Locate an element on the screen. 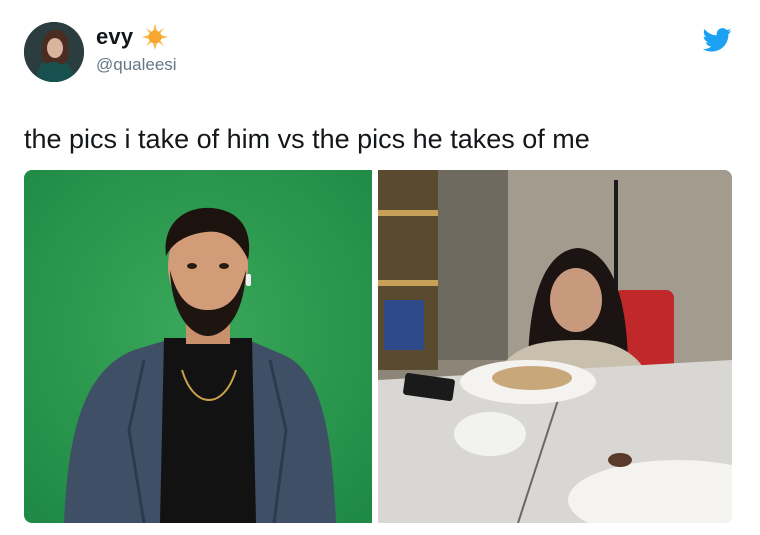 The width and height of the screenshot is (760, 535). twitter-bird-icon is located at coordinates (717, 40).